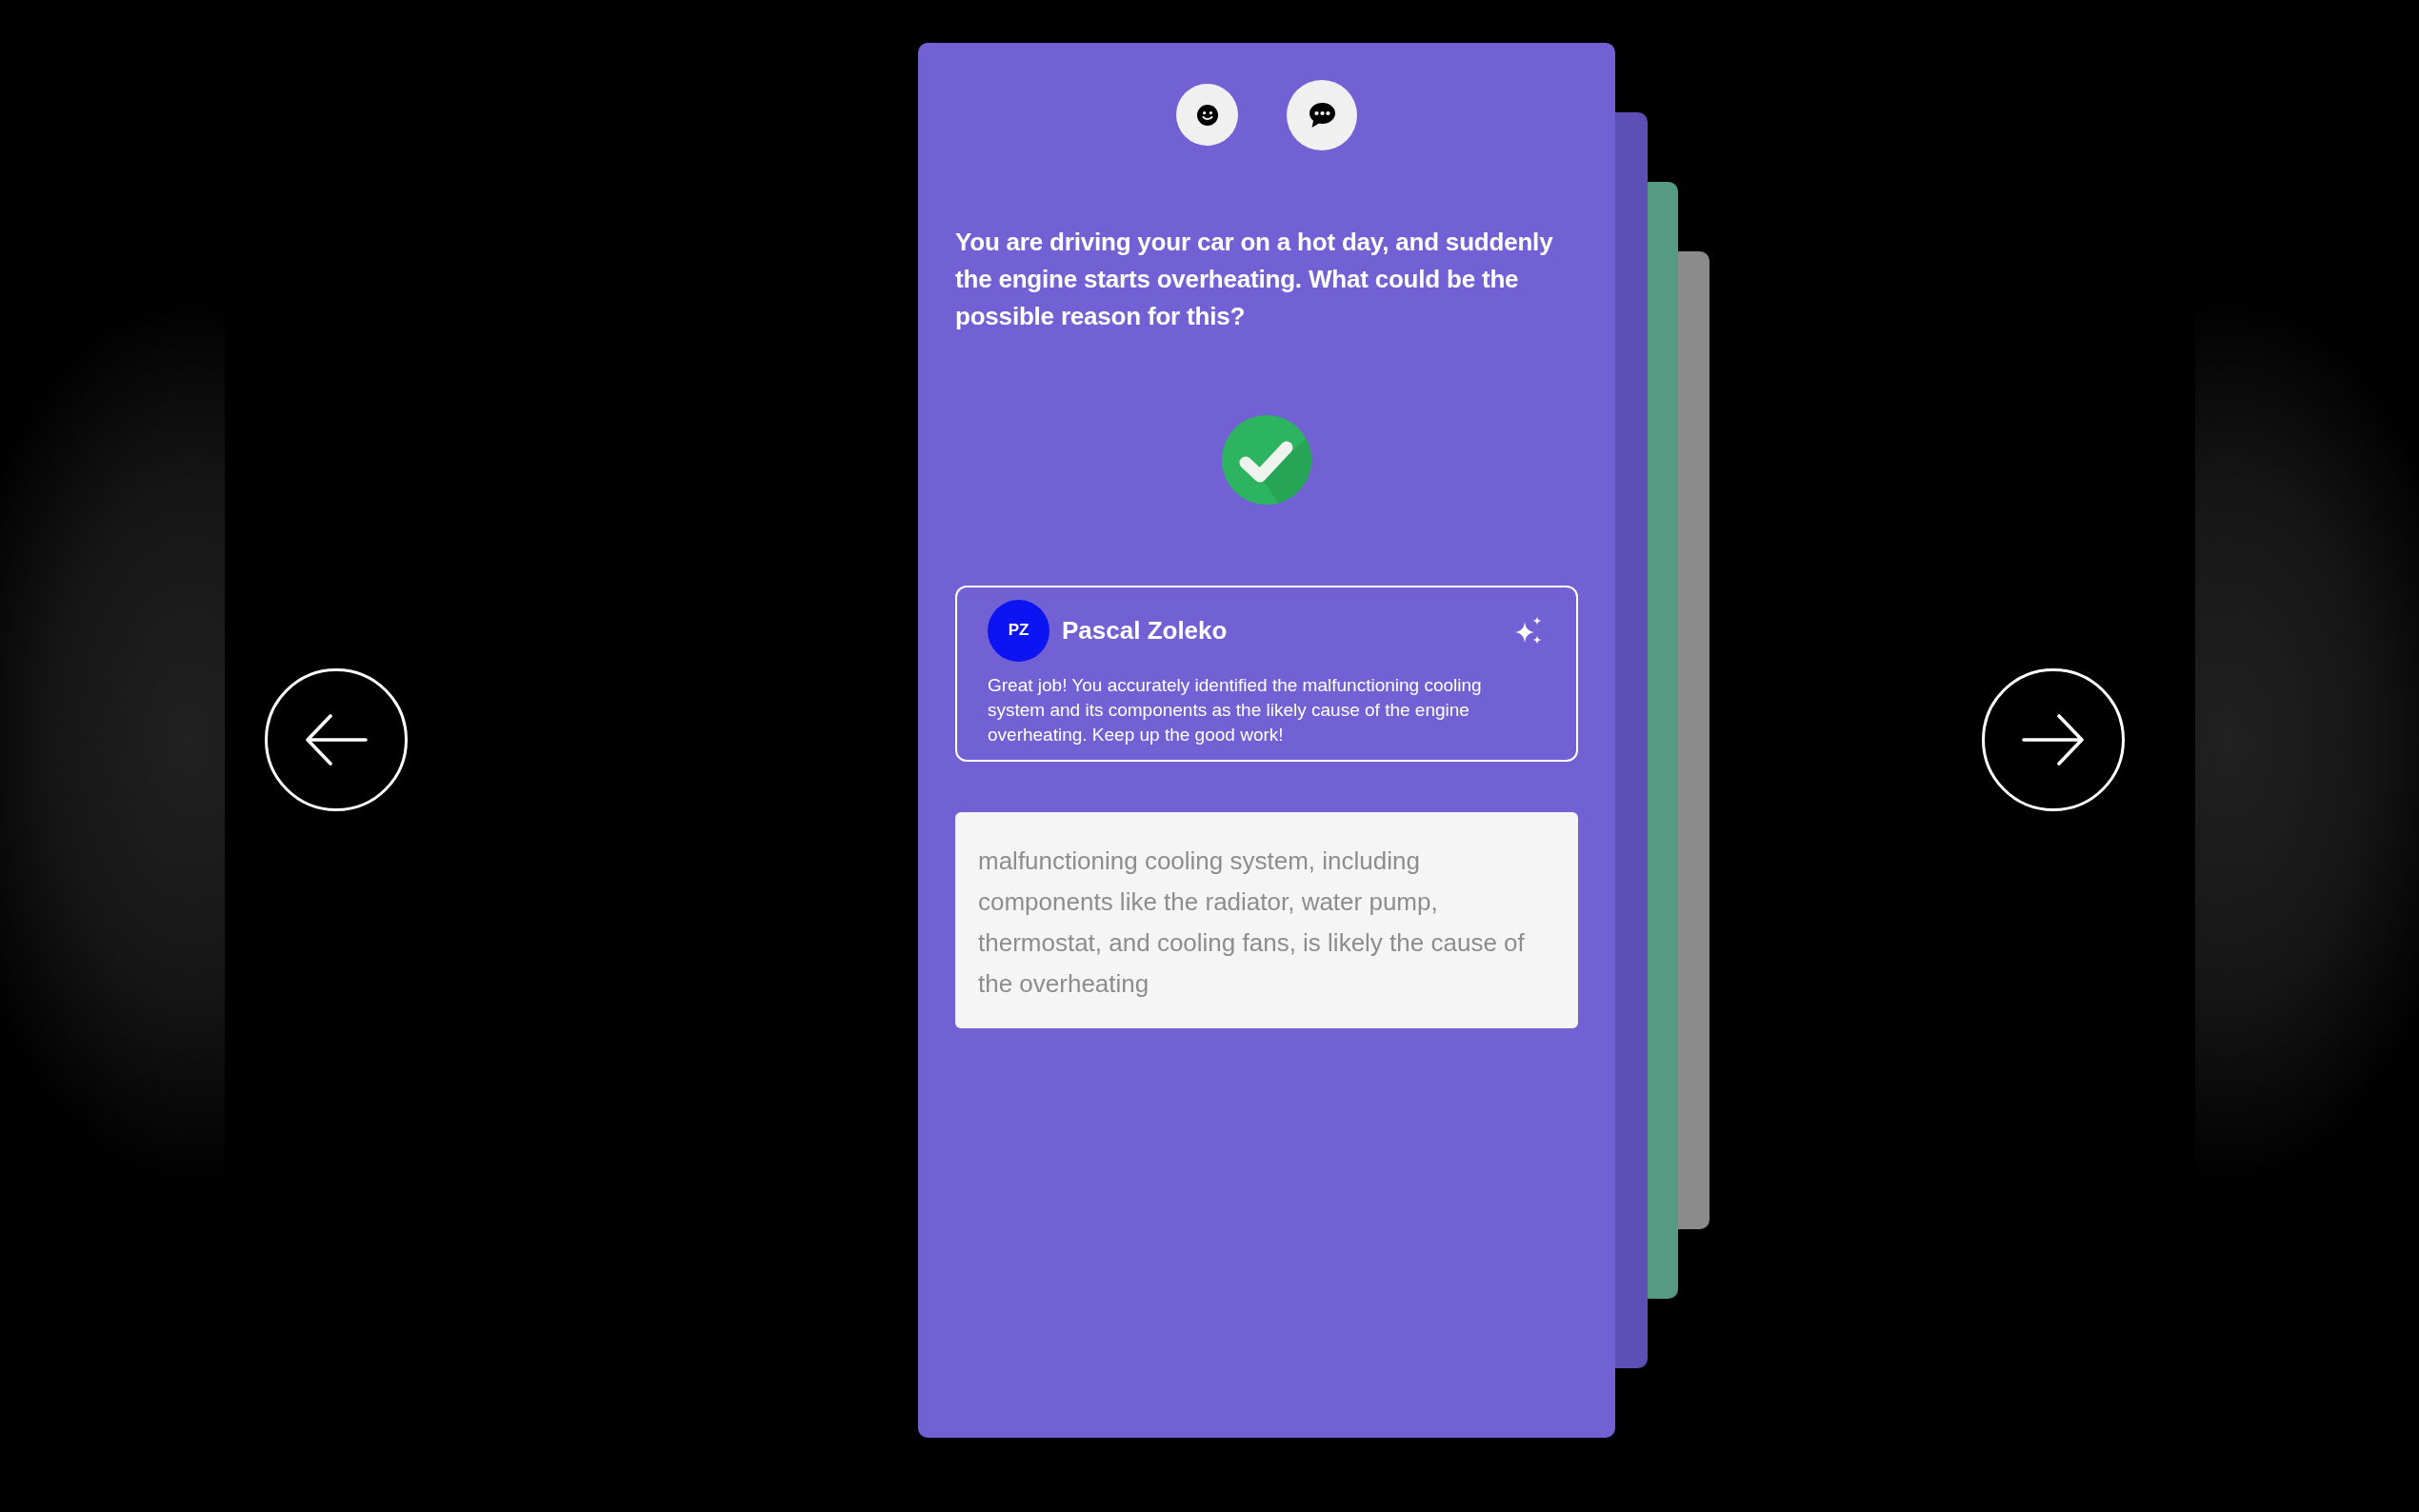 The width and height of the screenshot is (2419, 1512). What do you see at coordinates (1266, 919) in the screenshot?
I see `answer-box: malfunctioning cooling system, including components like the radiator, water pump, thermostat, and cooling fans, is likely the cause of the overheating` at bounding box center [1266, 919].